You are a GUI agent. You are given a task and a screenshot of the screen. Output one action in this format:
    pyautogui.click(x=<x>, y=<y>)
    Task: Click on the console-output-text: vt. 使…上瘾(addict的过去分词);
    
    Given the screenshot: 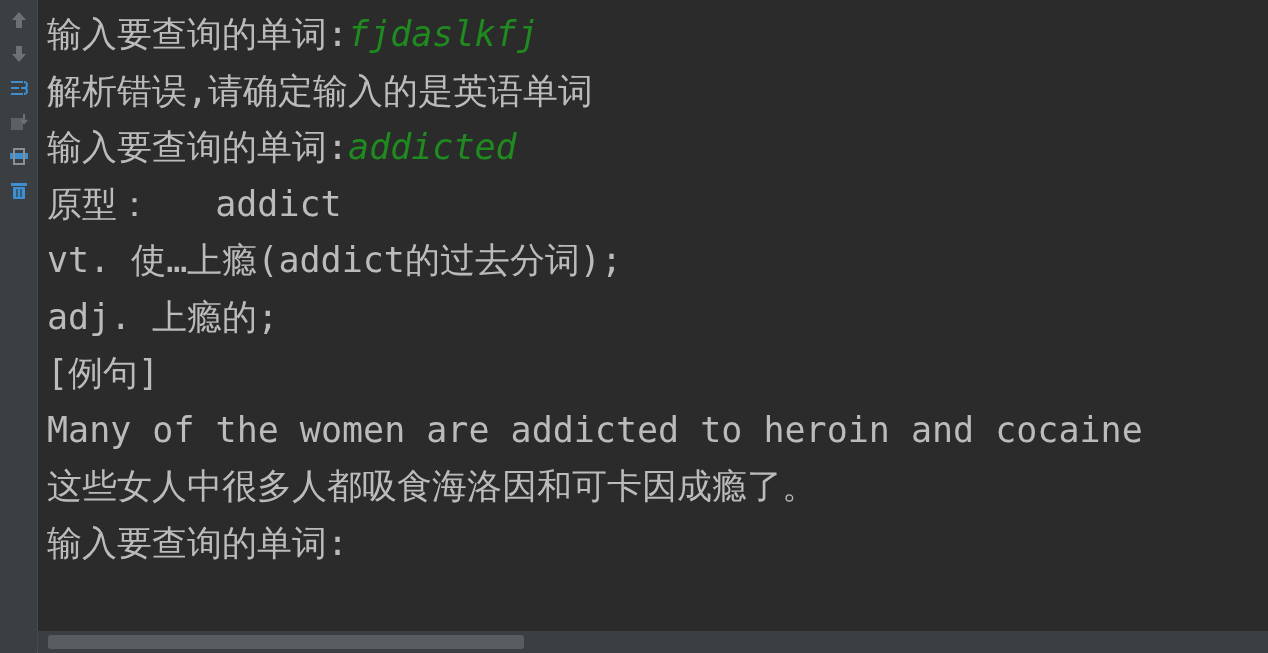 What is the action you would take?
    pyautogui.click(x=334, y=260)
    